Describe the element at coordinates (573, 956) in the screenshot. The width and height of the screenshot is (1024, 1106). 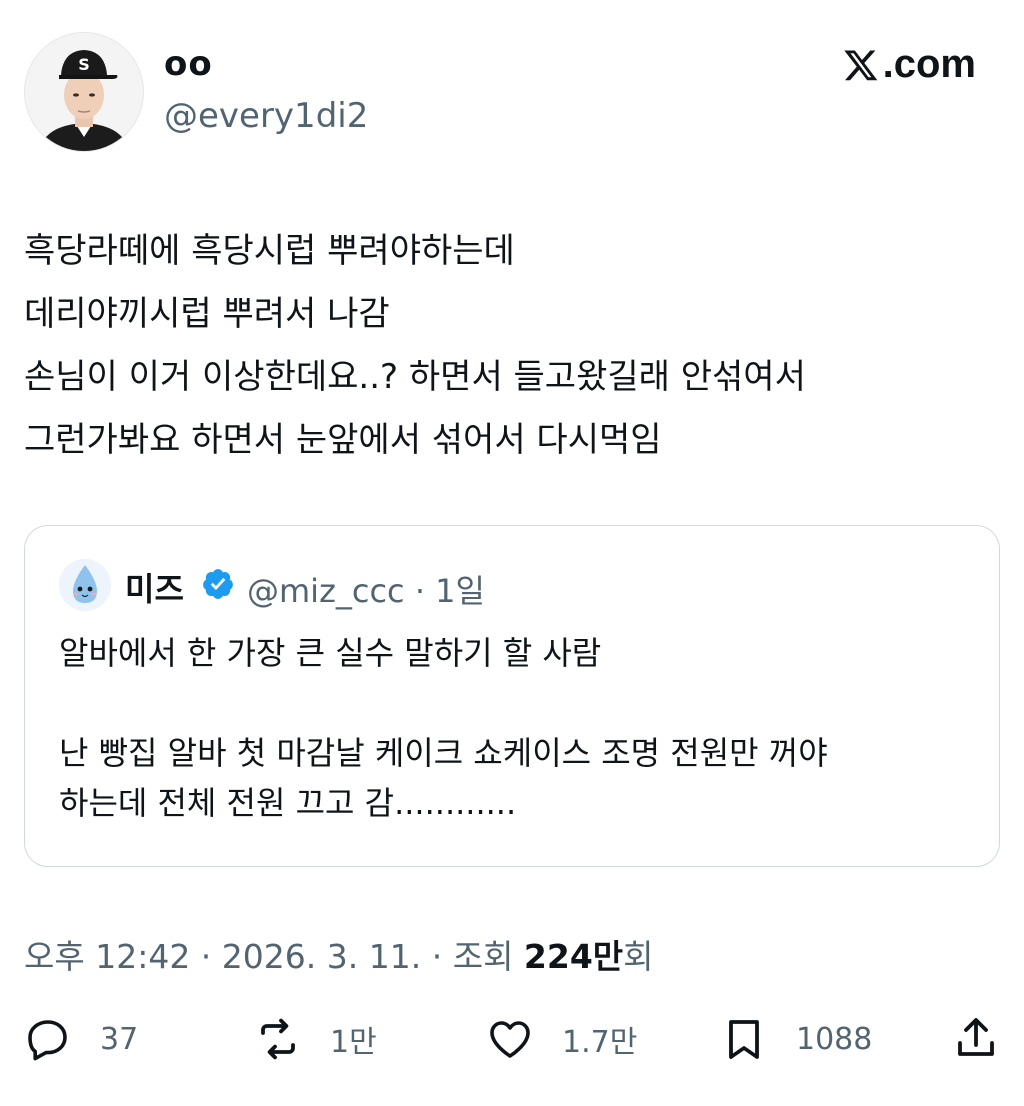
I see `views-count: 224만` at that location.